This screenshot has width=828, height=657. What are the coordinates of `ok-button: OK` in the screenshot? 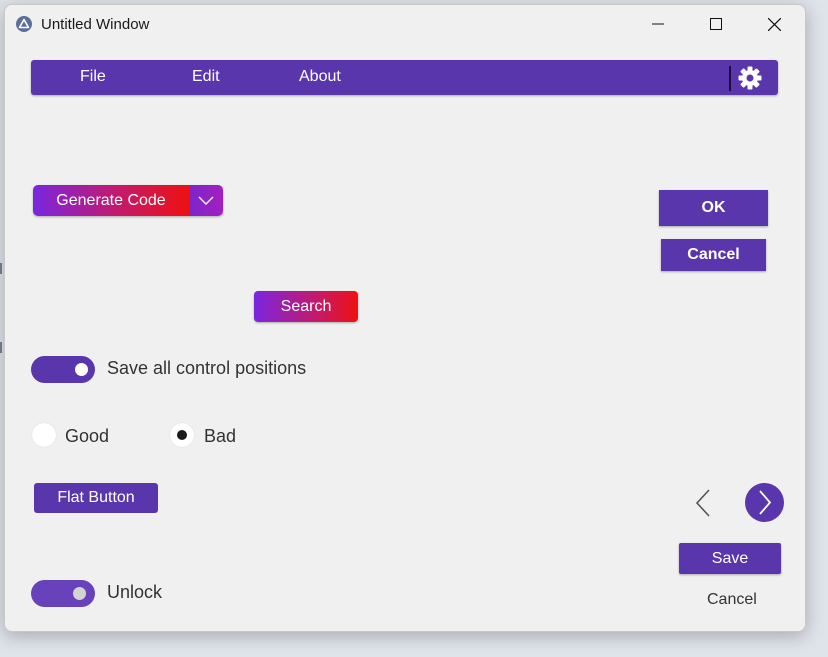 It's located at (713, 208).